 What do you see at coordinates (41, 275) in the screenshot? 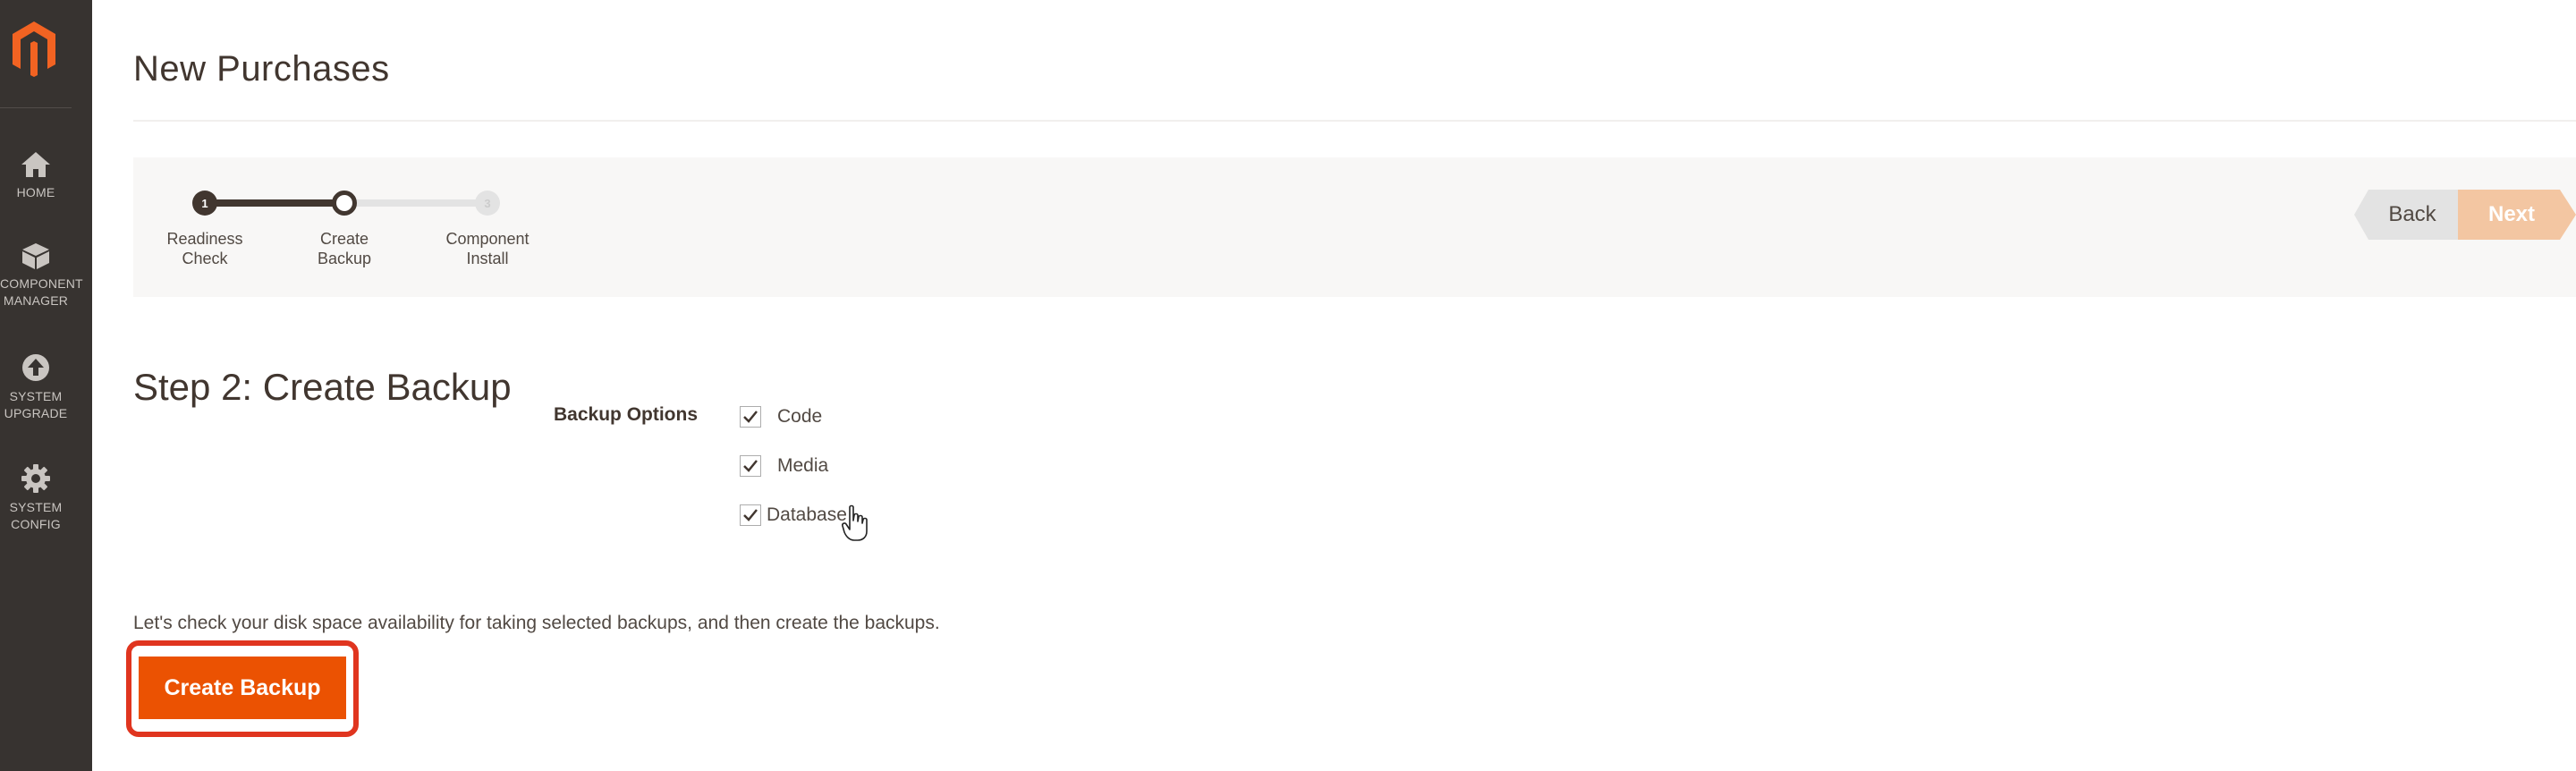
I see `sidebar-item-component-manager: COMPONENT MANAGER` at bounding box center [41, 275].